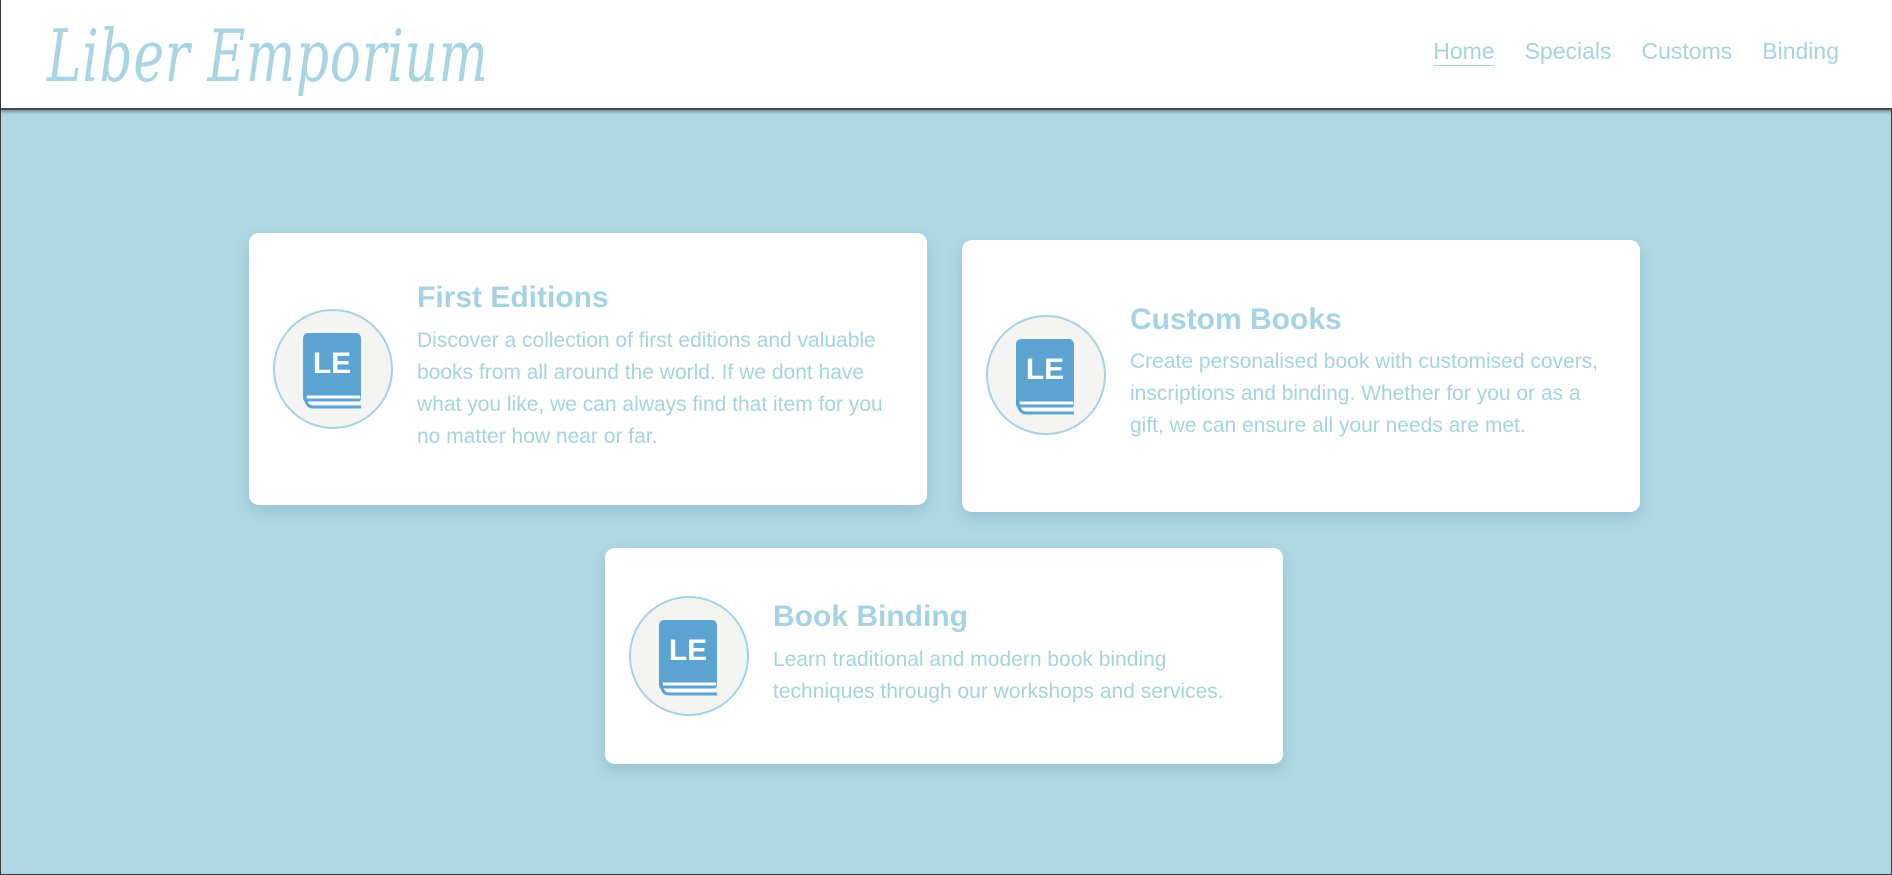 The image size is (1892, 875). Describe the element at coordinates (870, 616) in the screenshot. I see `card-title: Book Binding` at that location.